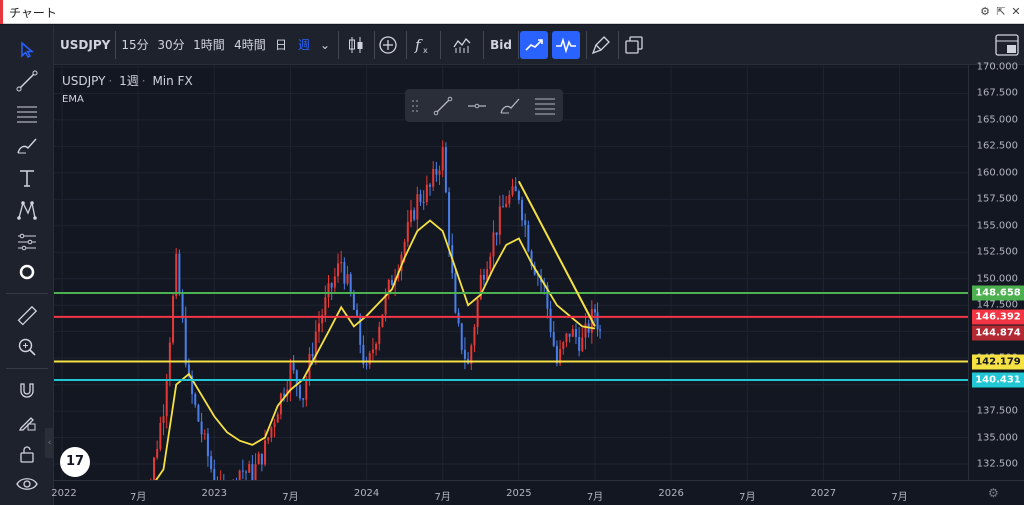  I want to click on chart-legend: USDJPY · 1週 · Min FX, so click(127, 81).